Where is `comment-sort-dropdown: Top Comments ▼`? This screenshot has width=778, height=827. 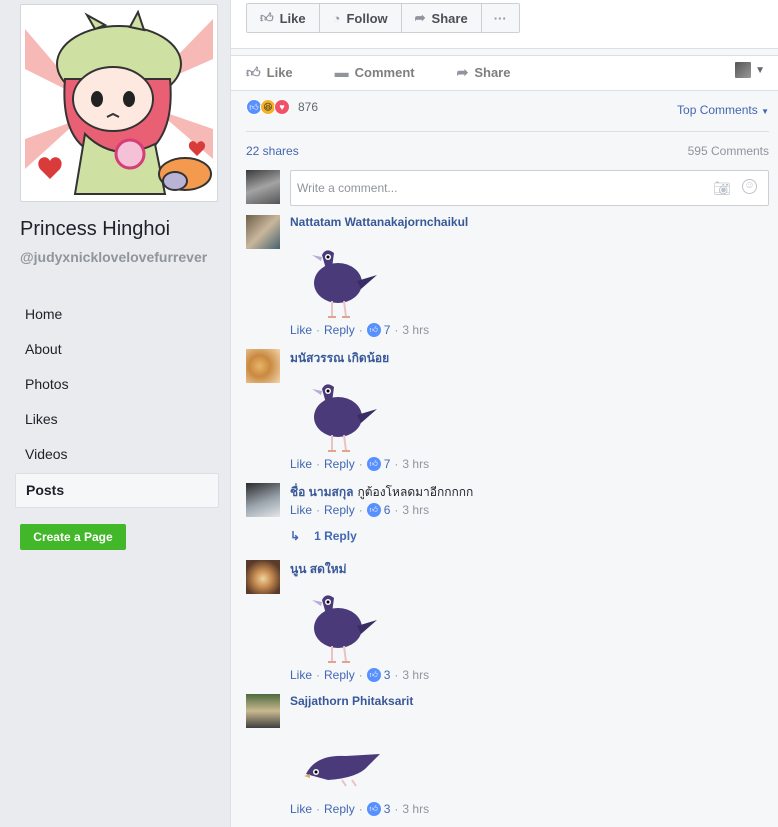
comment-sort-dropdown: Top Comments ▼ is located at coordinates (723, 110).